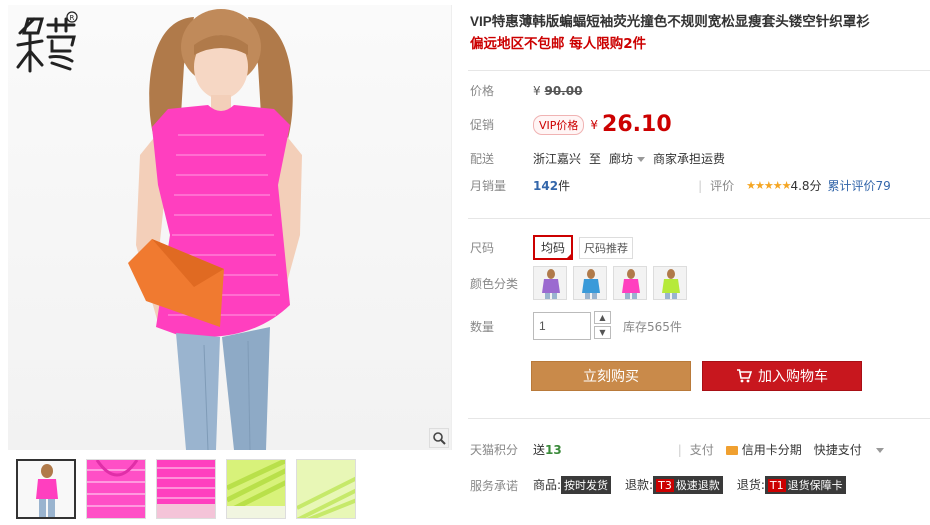 This screenshot has width=930, height=525. What do you see at coordinates (637, 124) in the screenshot?
I see `promo-price: 26.10` at bounding box center [637, 124].